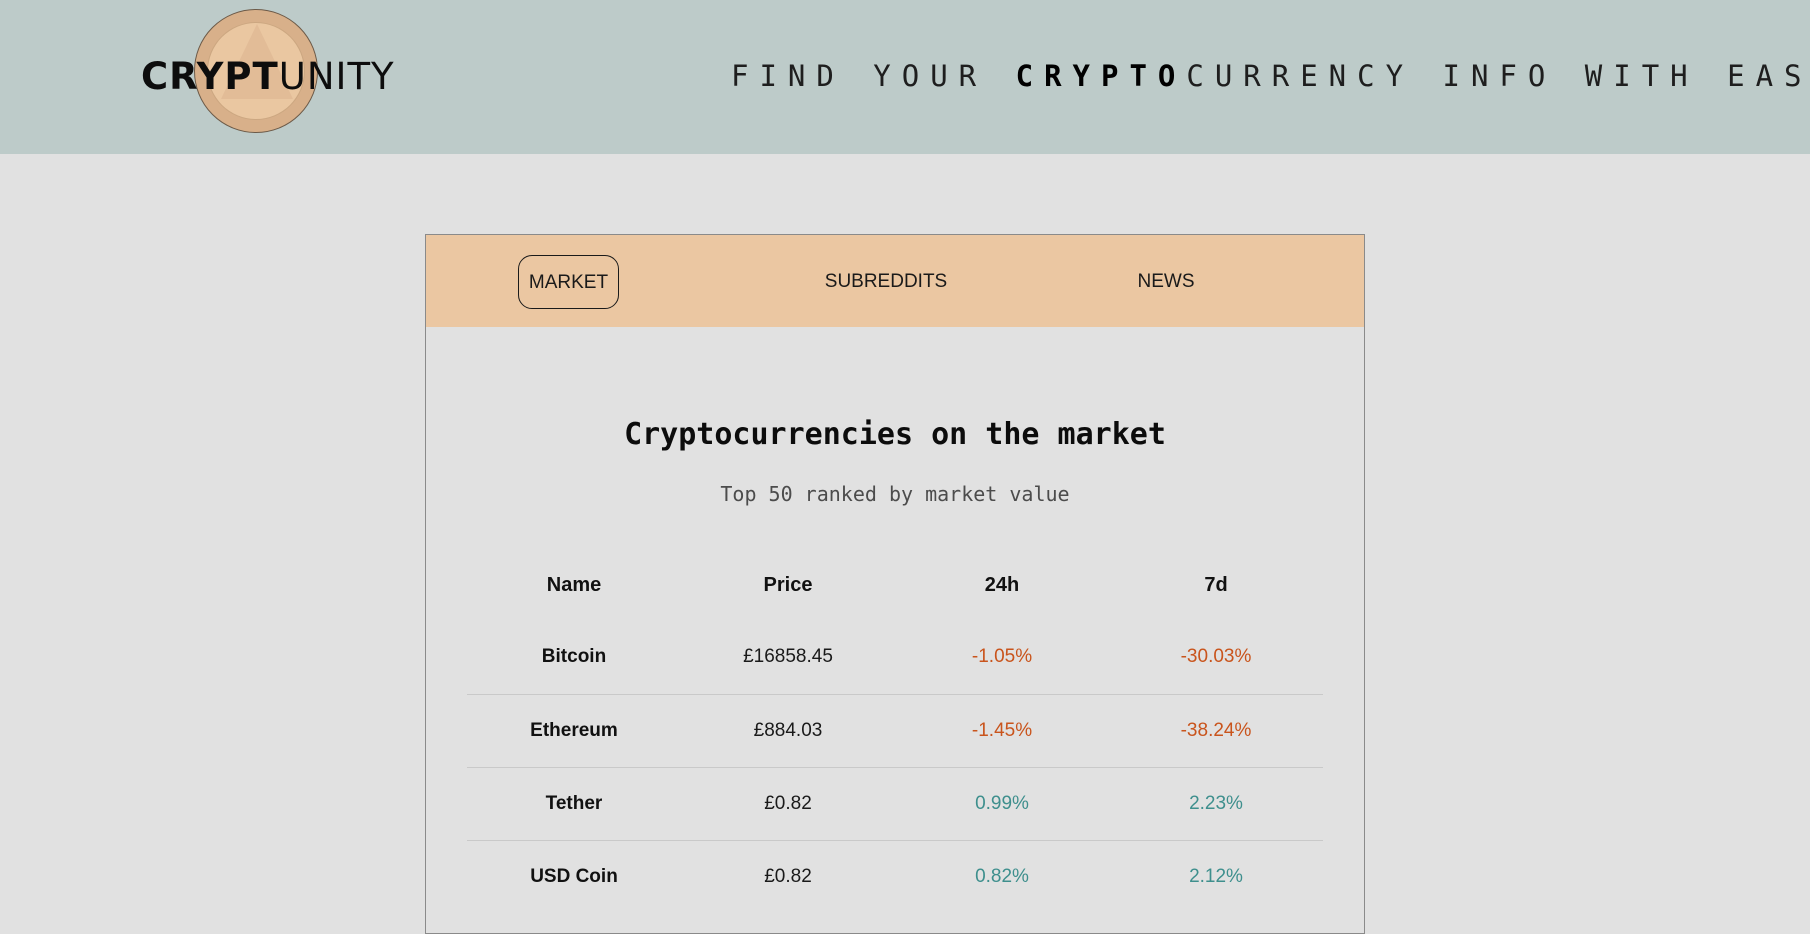  Describe the element at coordinates (895, 494) in the screenshot. I see `page-subtitle: Top 50 ranked by market value` at that location.